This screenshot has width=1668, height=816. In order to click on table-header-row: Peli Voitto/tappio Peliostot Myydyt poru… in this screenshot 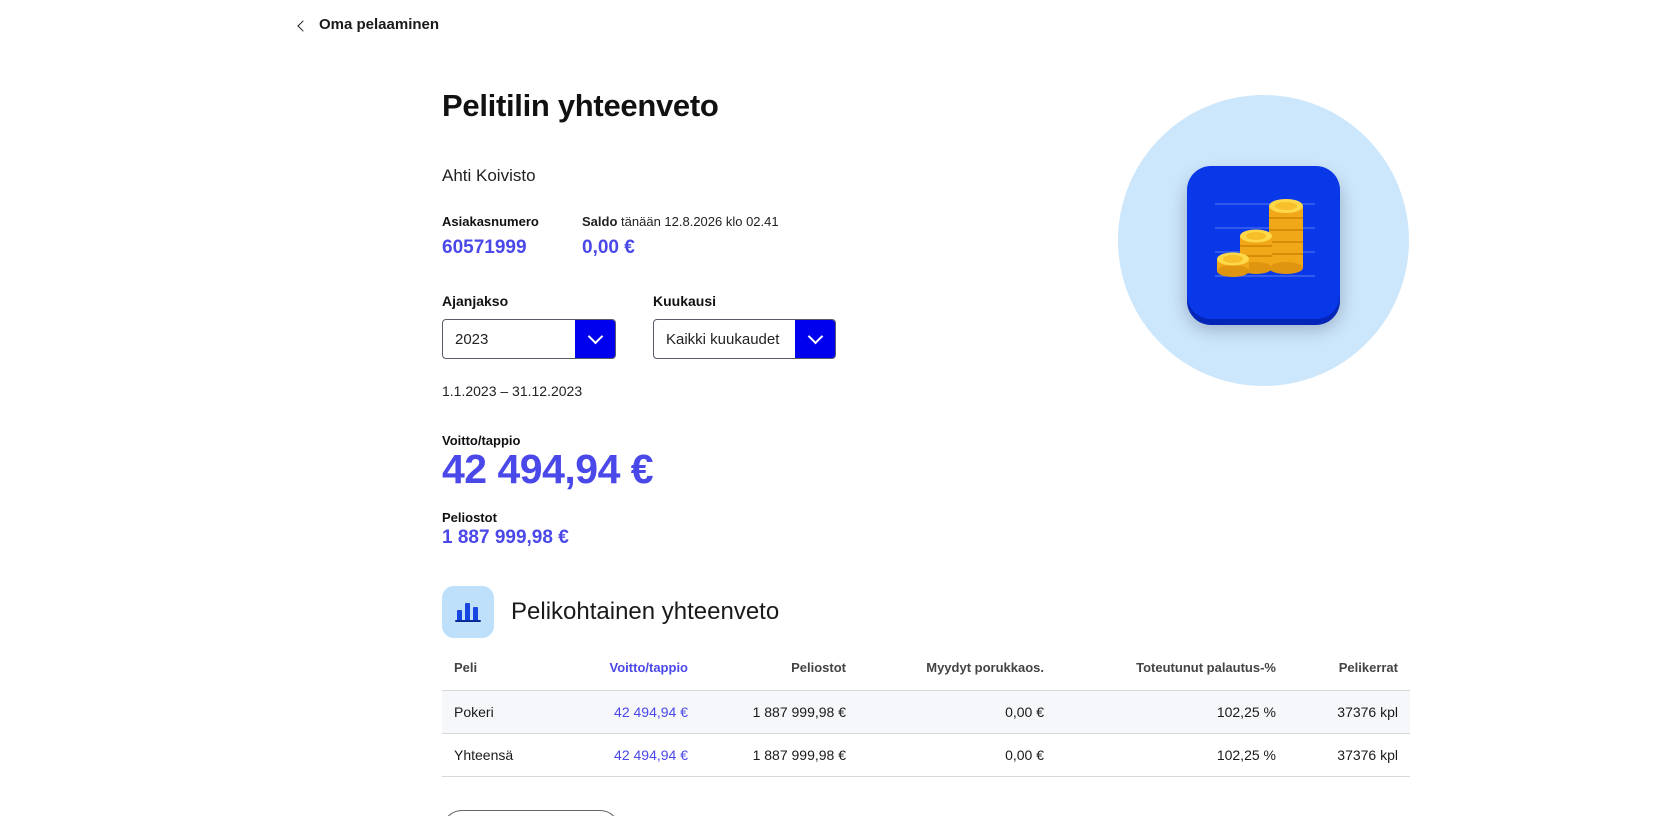, I will do `click(926, 668)`.